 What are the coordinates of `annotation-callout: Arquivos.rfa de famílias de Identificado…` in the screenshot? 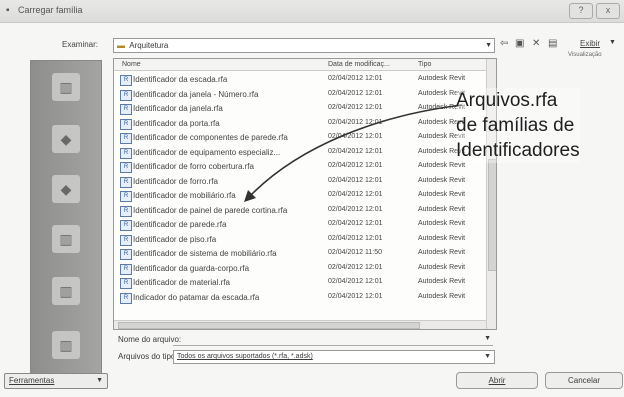 It's located at (518, 125).